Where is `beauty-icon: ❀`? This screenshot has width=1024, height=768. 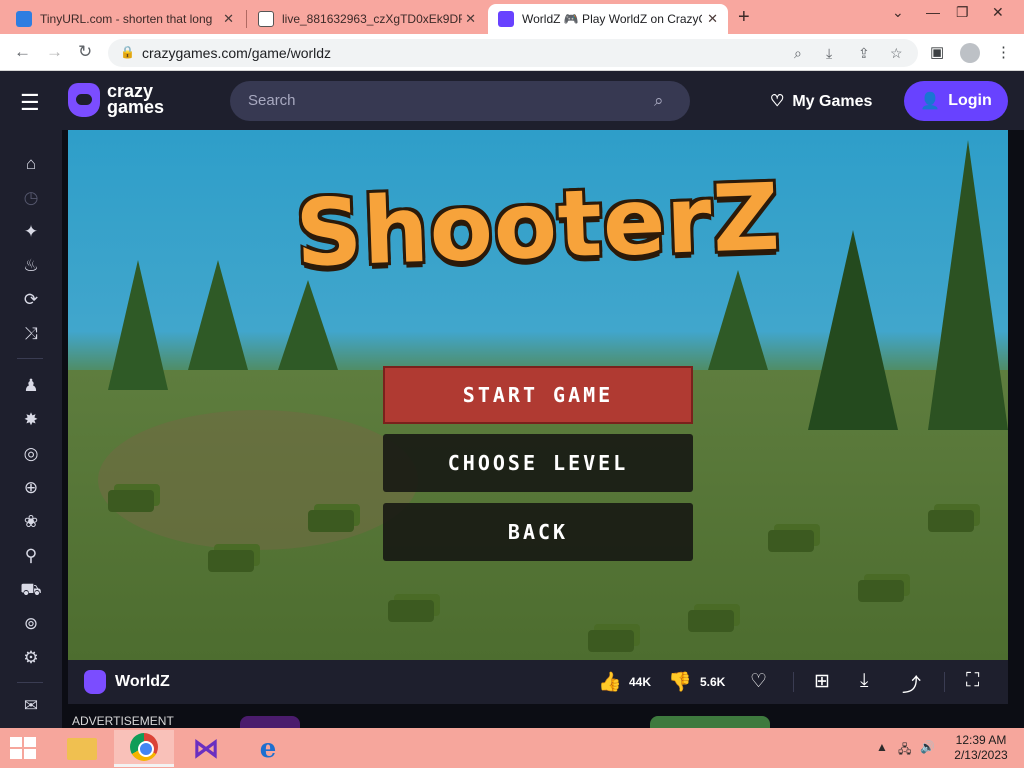
beauty-icon: ❀ is located at coordinates (31, 522).